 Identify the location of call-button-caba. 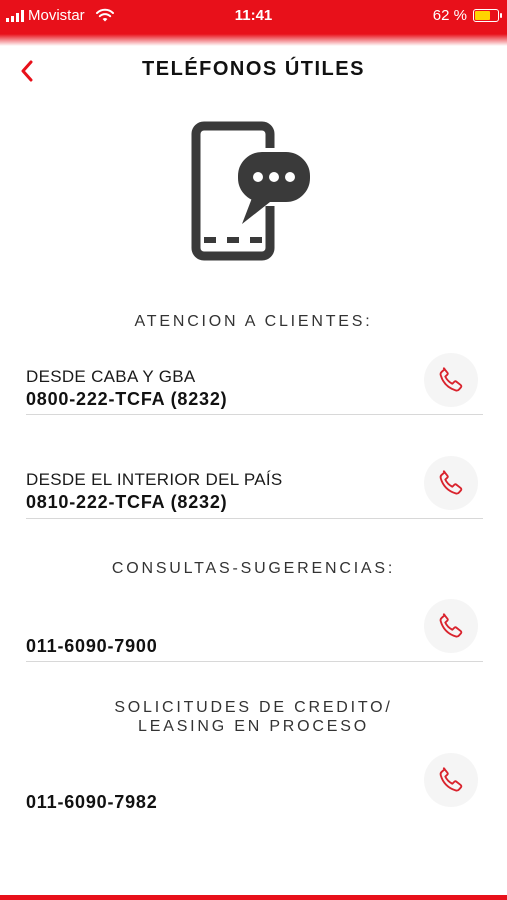
(451, 380).